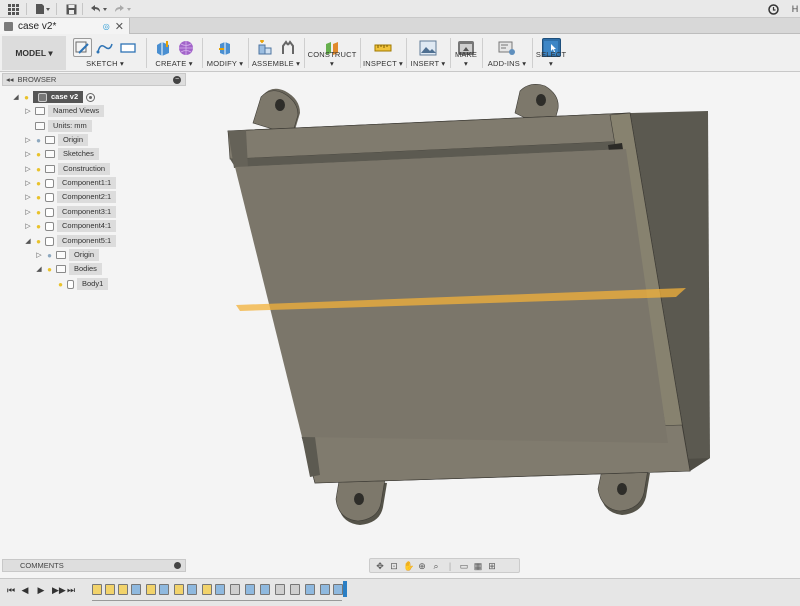 The height and width of the screenshot is (606, 800). What do you see at coordinates (43, 9) in the screenshot?
I see `file-icon` at bounding box center [43, 9].